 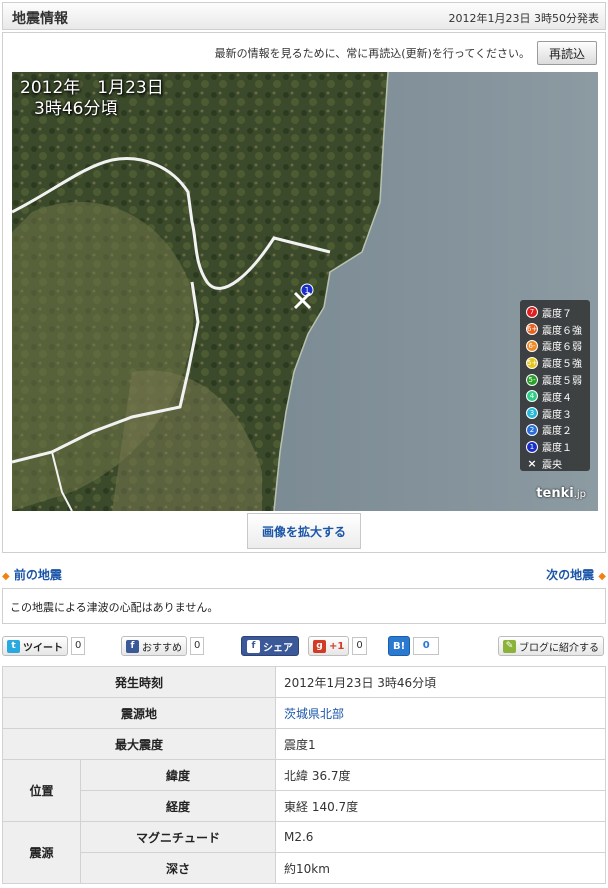 What do you see at coordinates (139, 744) in the screenshot?
I see `max-intensity-label: 最大震度` at bounding box center [139, 744].